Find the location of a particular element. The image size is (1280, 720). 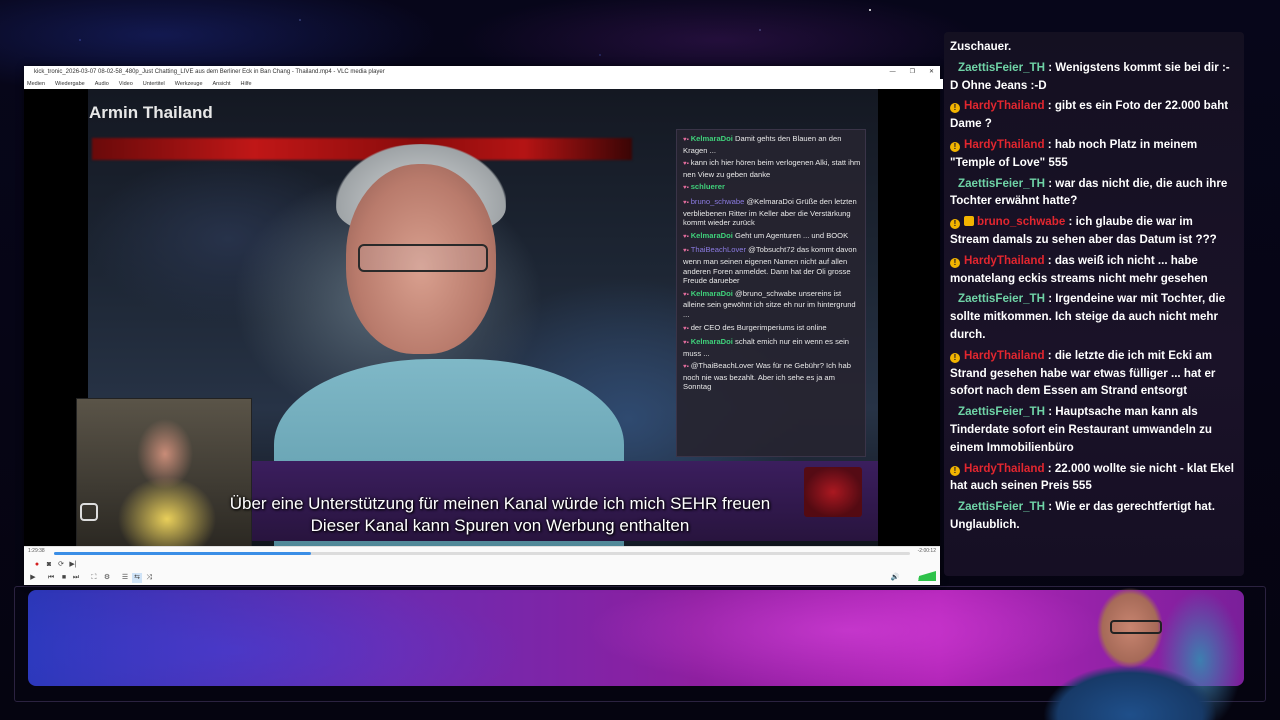

snapshot-button: ◙ is located at coordinates (49, 565).